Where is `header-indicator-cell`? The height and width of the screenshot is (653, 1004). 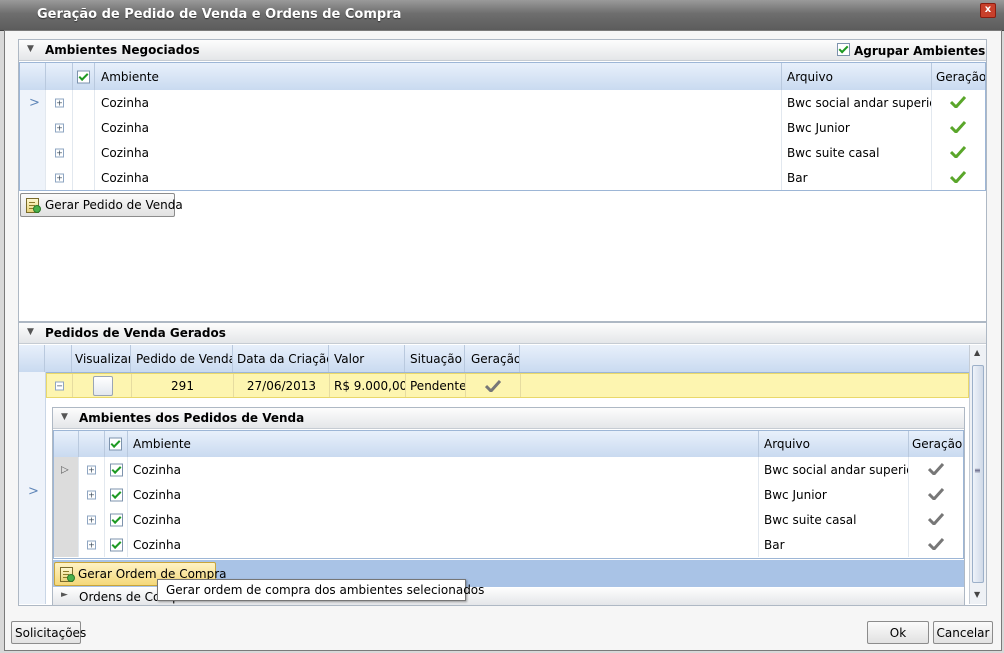 header-indicator-cell is located at coordinates (33, 76).